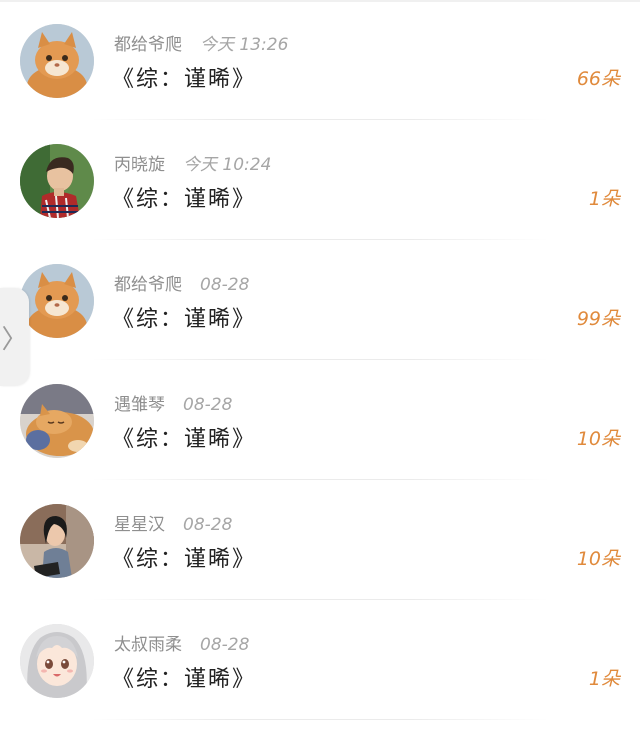 This screenshot has width=640, height=738. Describe the element at coordinates (139, 525) in the screenshot. I see `username: 星星汉` at that location.